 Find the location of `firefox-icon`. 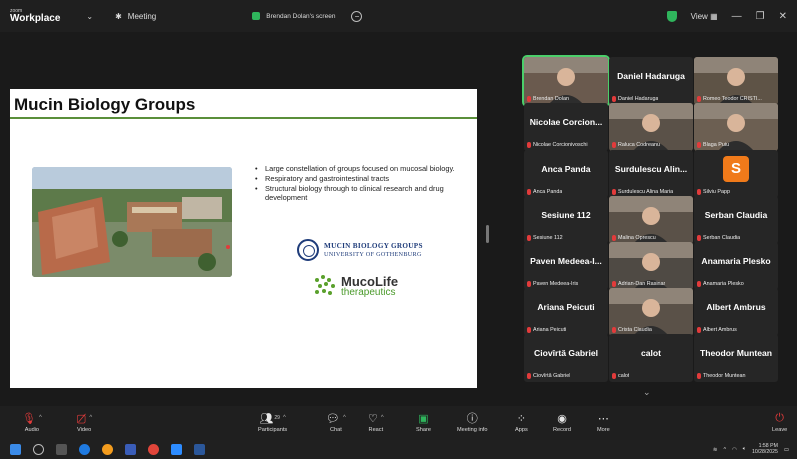

firefox-icon is located at coordinates (107, 449).